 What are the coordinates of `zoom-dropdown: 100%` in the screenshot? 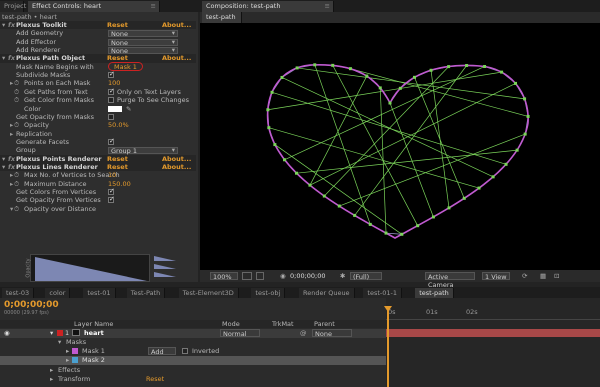 It's located at (224, 276).